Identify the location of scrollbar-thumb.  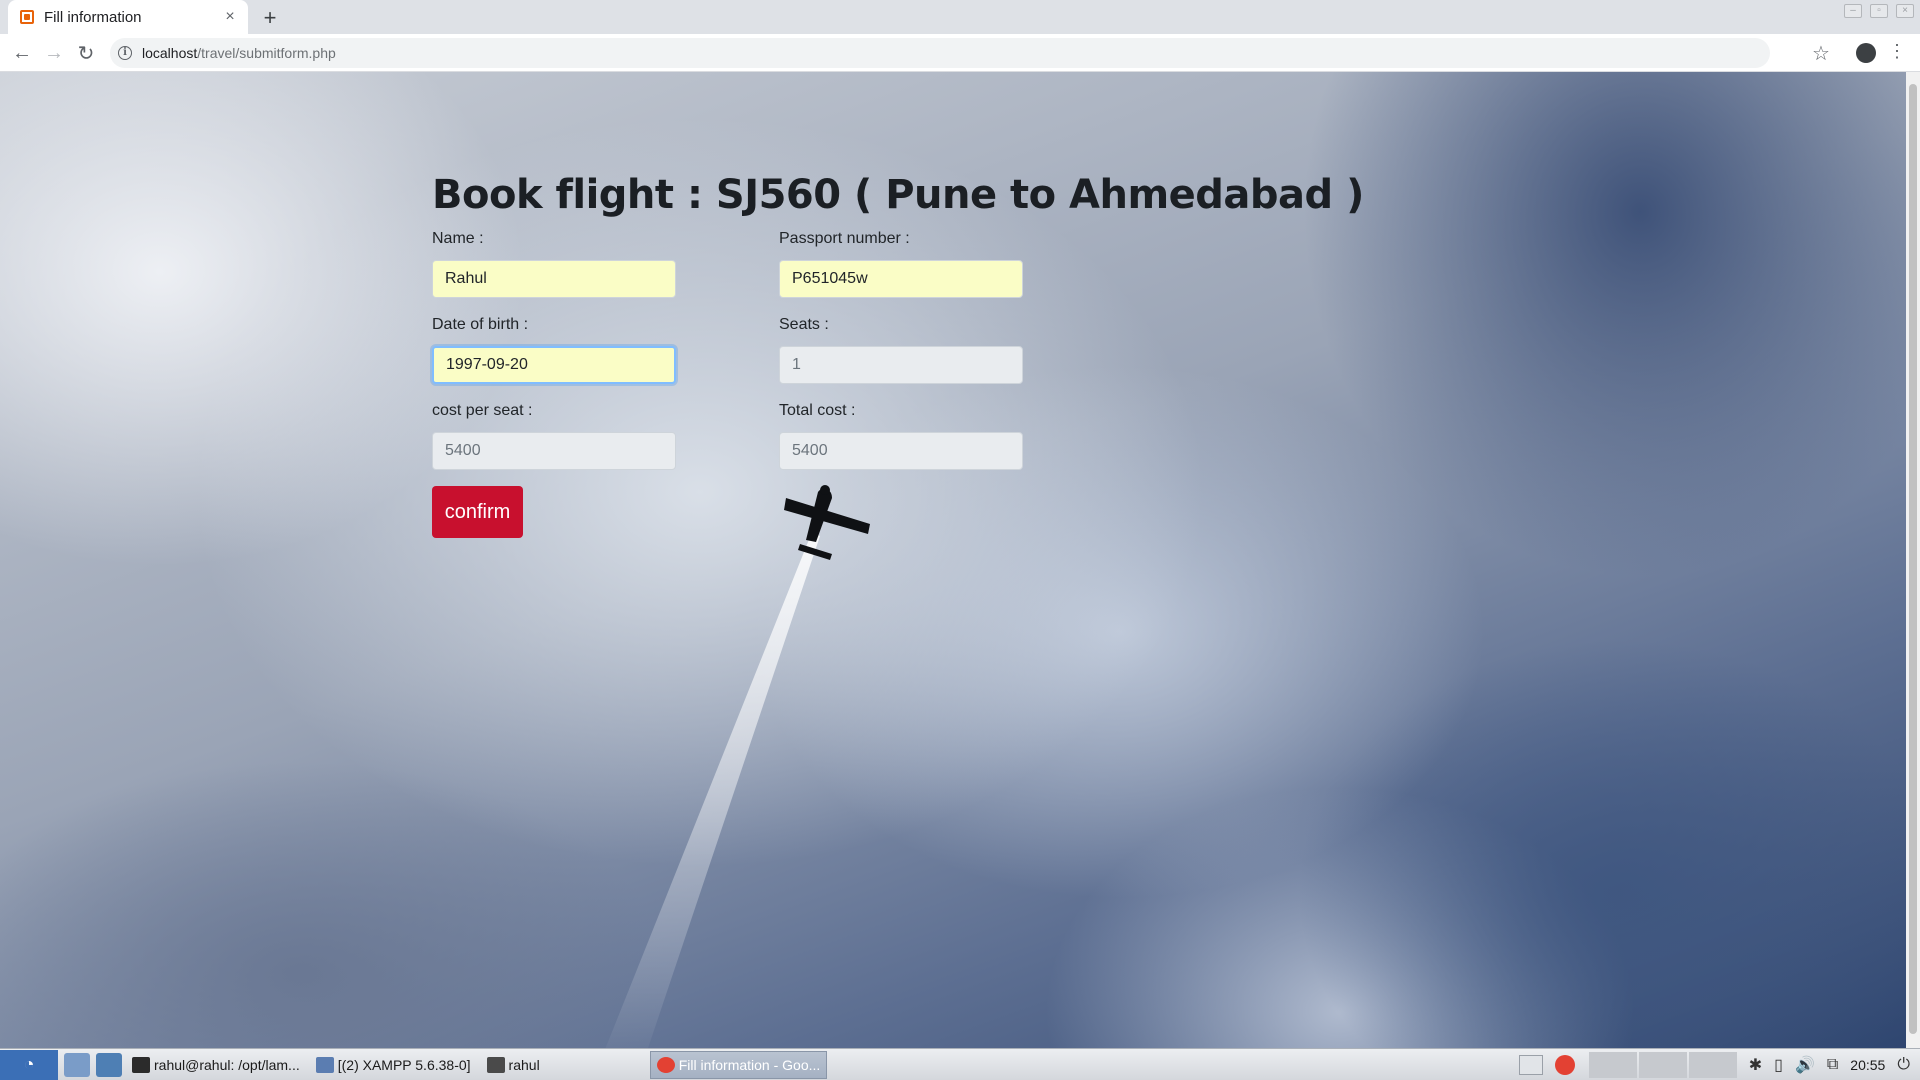
(1913, 559).